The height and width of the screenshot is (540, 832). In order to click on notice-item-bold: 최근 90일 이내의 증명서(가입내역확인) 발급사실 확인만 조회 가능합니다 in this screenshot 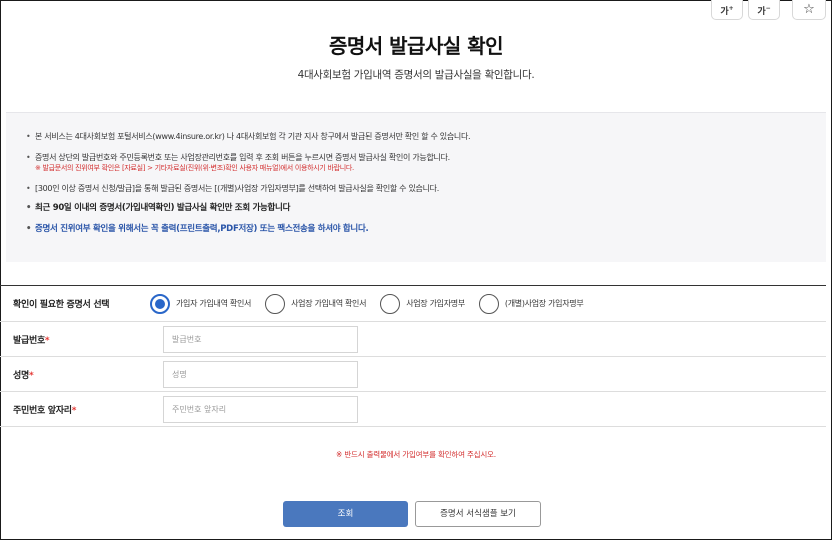, I will do `click(426, 208)`.